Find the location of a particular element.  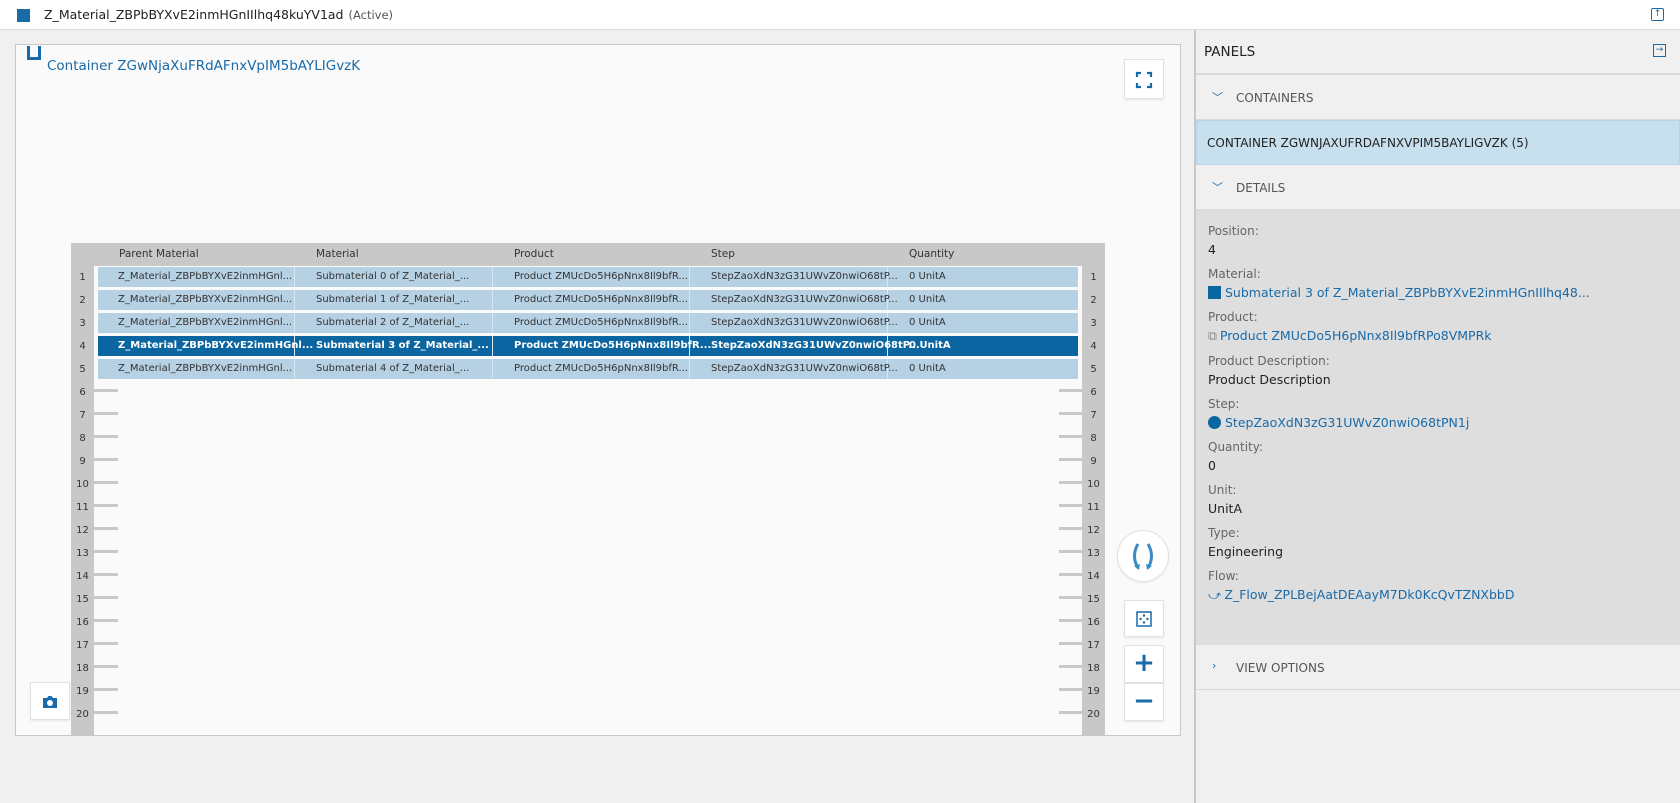

chevron-right-icon: › is located at coordinates (1214, 665).